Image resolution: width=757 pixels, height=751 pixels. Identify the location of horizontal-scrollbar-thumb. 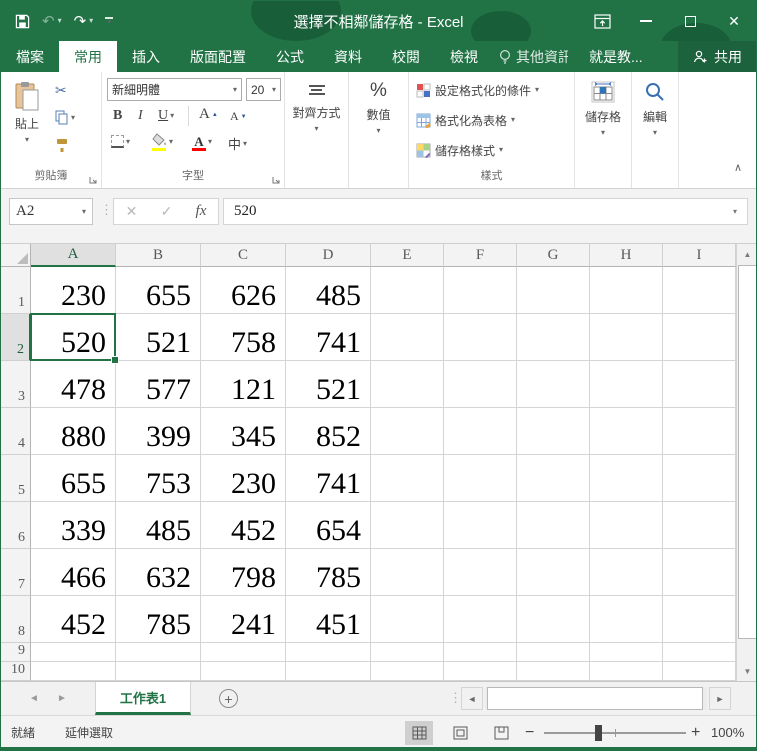
(595, 698).